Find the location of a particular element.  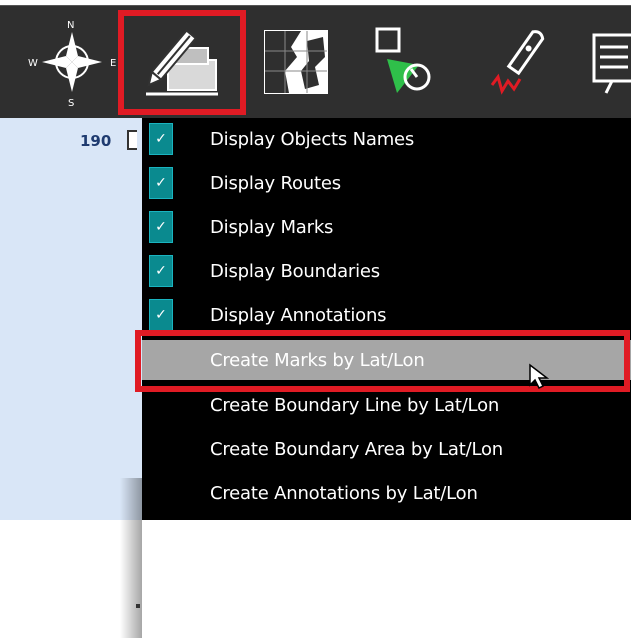

route-tool-button is located at coordinates (402, 62).